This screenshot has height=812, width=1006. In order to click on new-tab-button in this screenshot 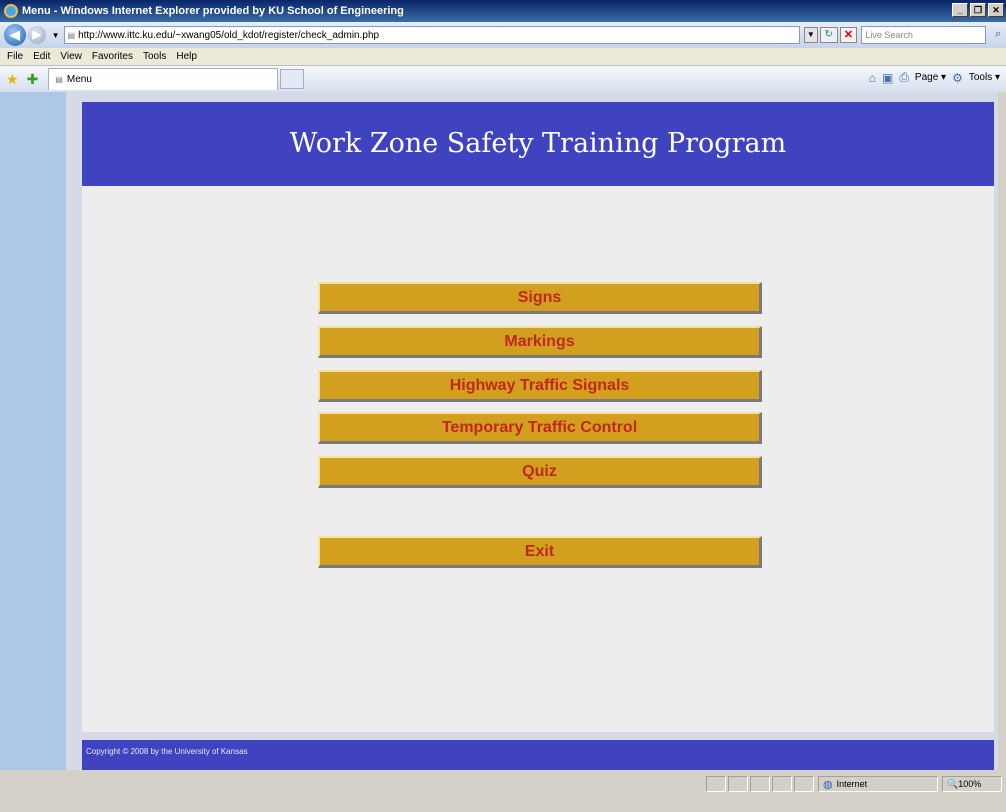, I will do `click(292, 79)`.